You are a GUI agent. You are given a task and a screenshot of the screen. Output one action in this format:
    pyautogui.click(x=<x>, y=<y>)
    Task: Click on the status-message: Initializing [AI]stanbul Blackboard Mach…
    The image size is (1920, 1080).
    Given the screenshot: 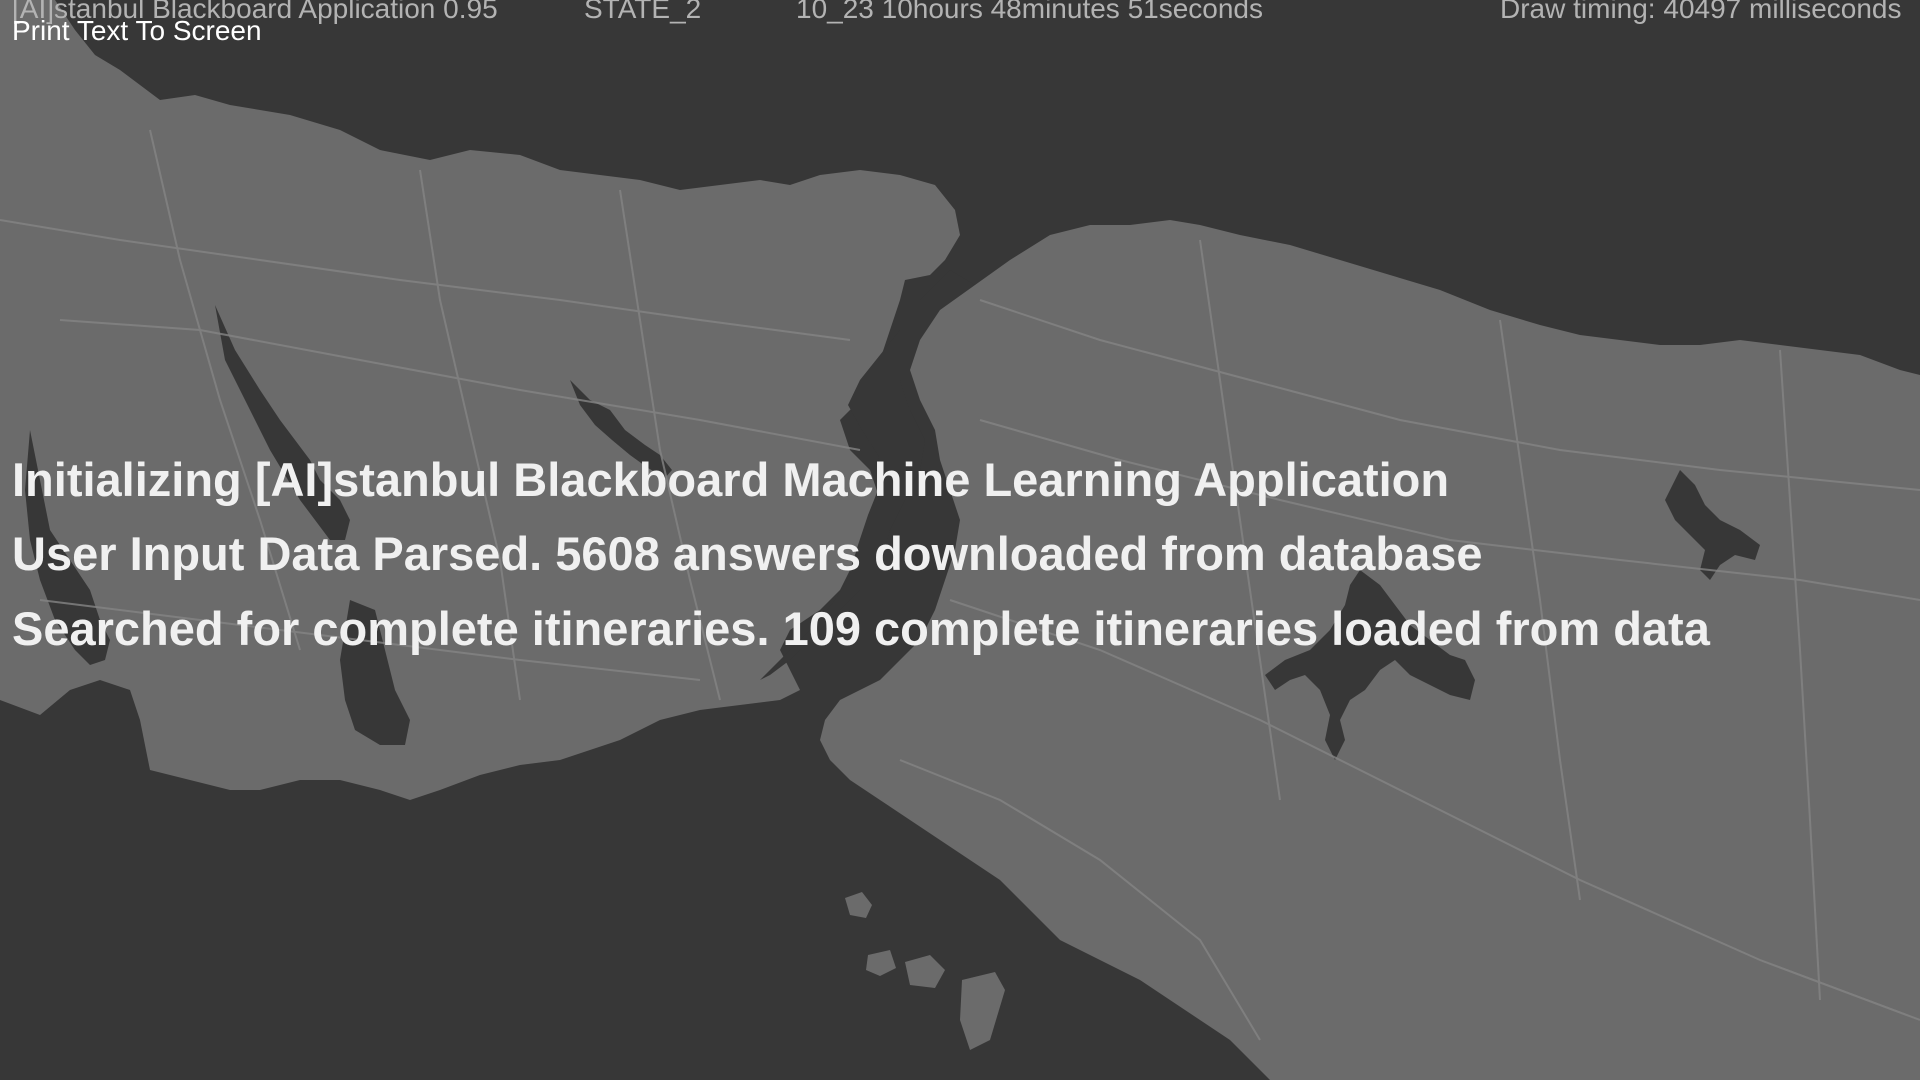 What is the action you would take?
    pyautogui.click(x=731, y=479)
    